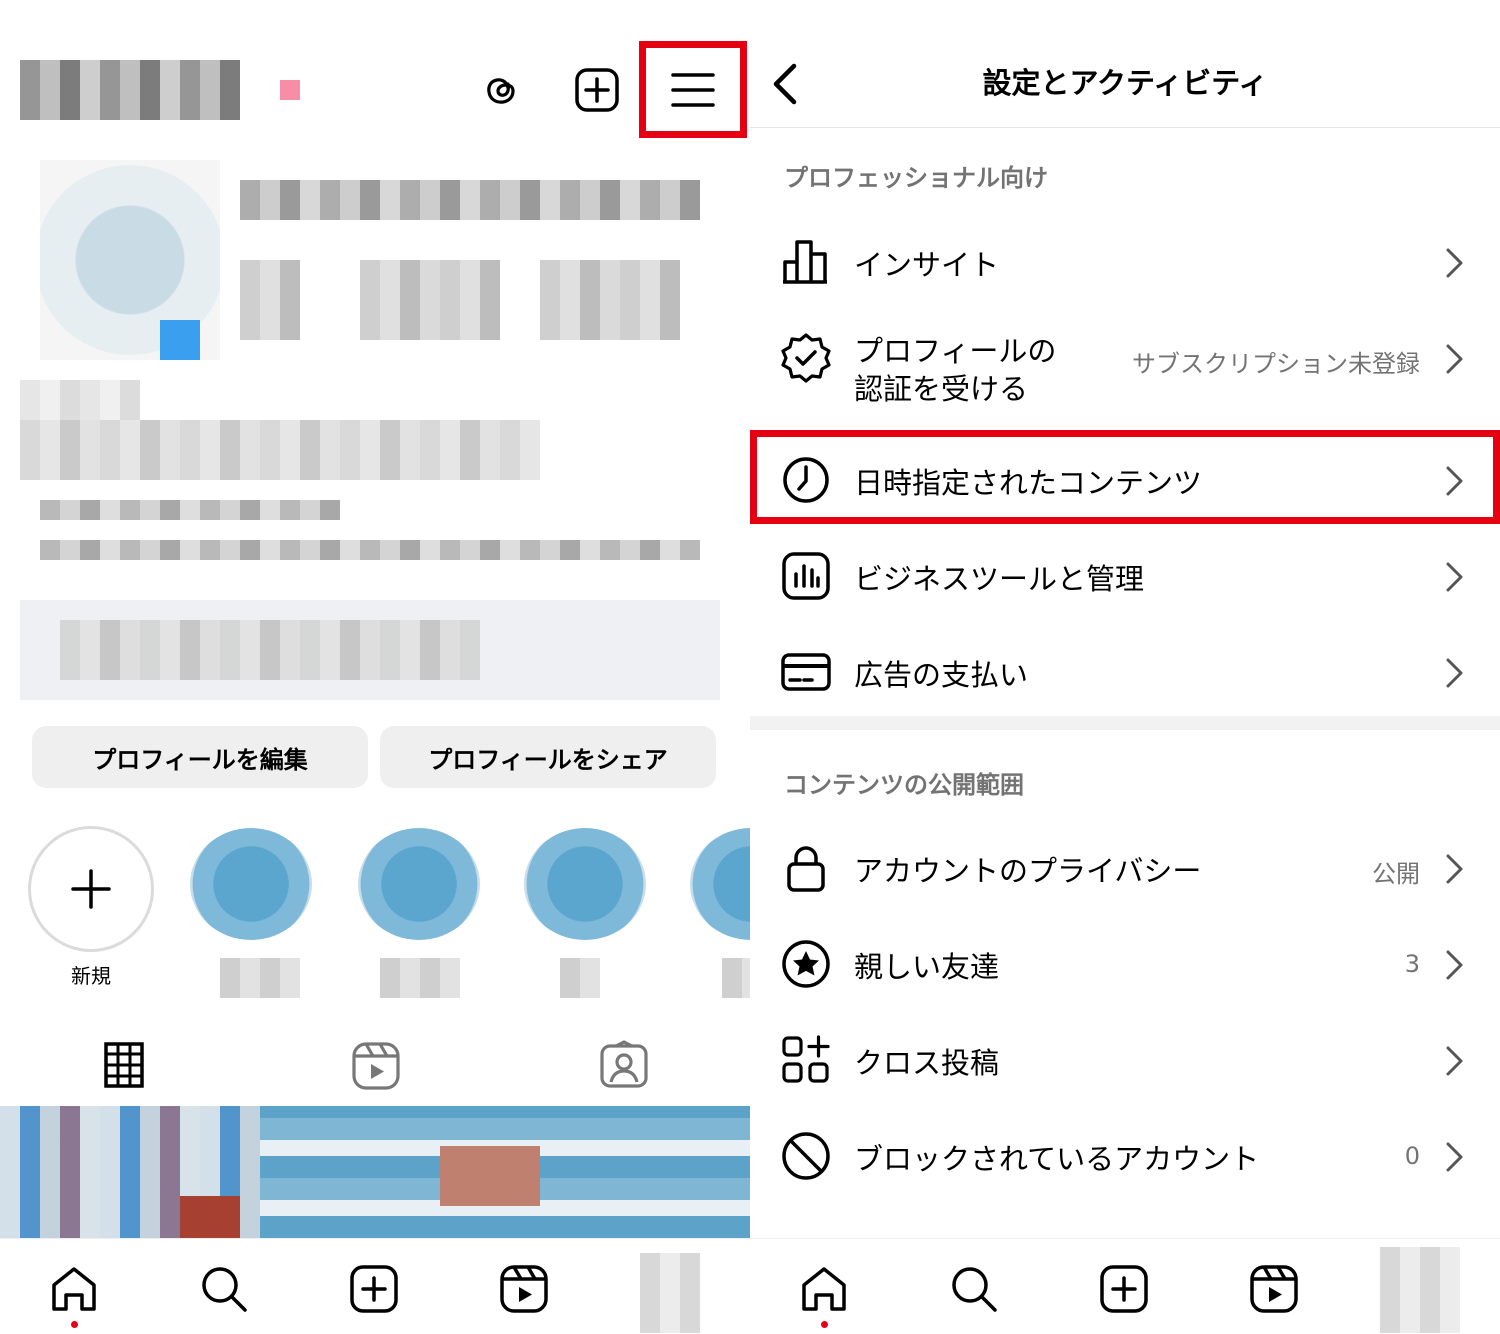 This screenshot has width=1500, height=1334. I want to click on block-icon, so click(806, 1156).